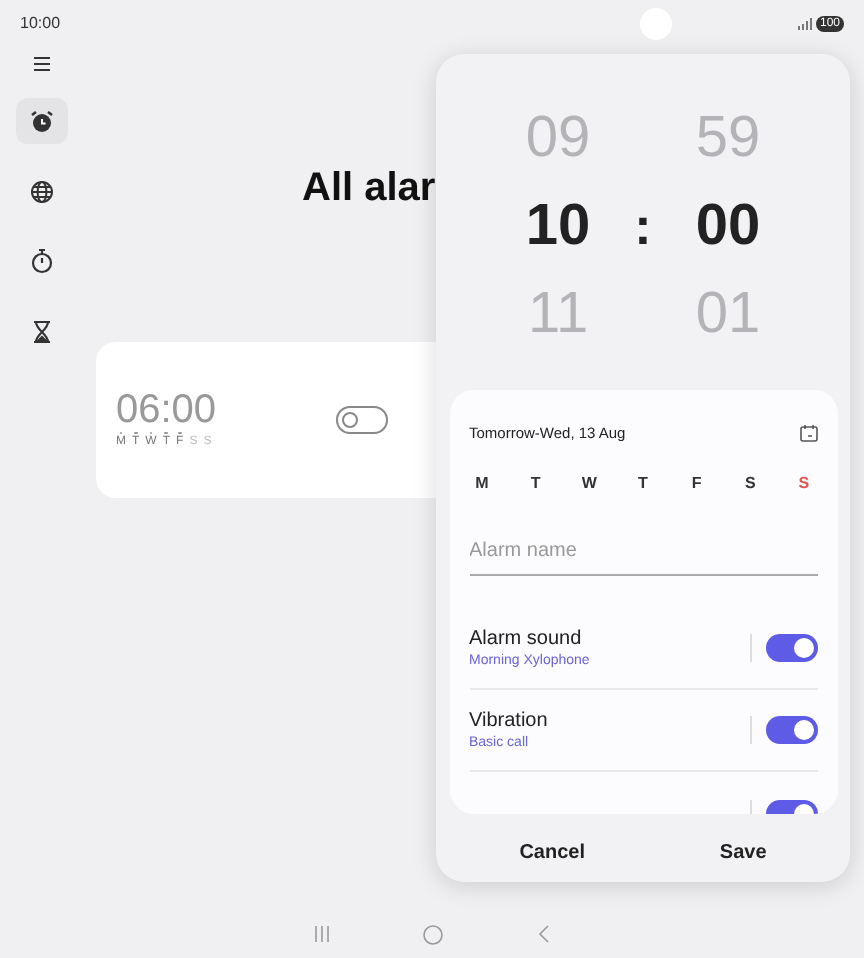  What do you see at coordinates (41, 64) in the screenshot?
I see `menu-icon` at bounding box center [41, 64].